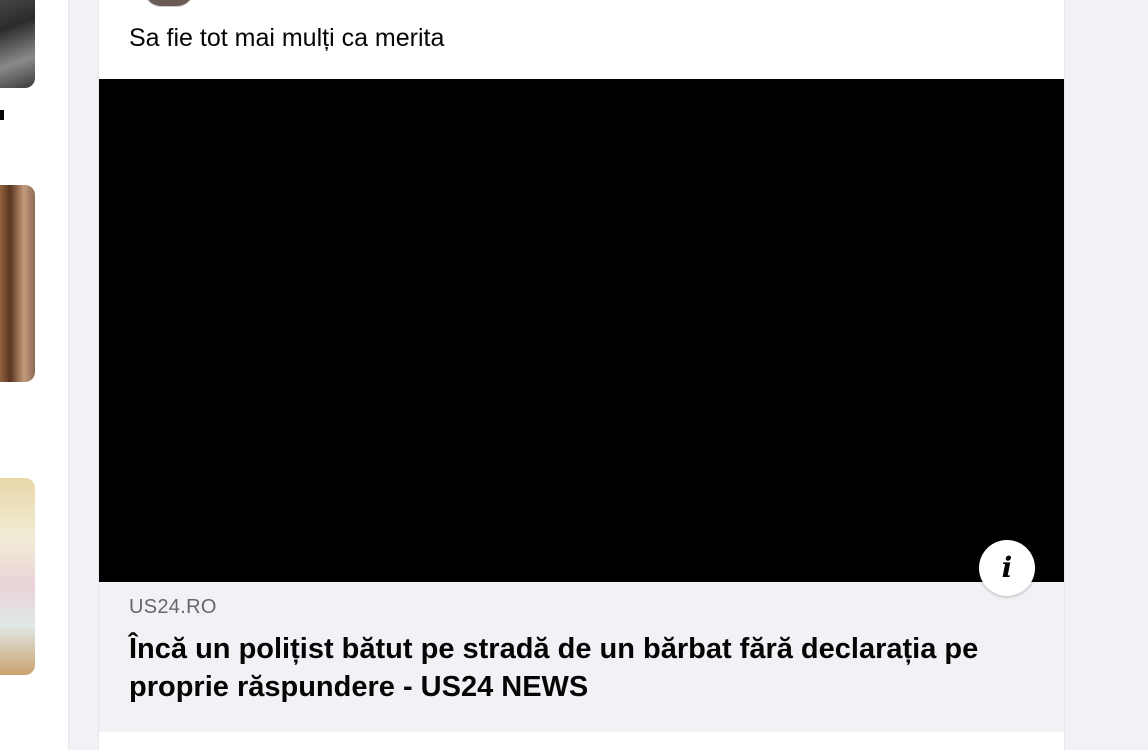 This screenshot has width=1148, height=750. I want to click on info-button: i, so click(1007, 568).